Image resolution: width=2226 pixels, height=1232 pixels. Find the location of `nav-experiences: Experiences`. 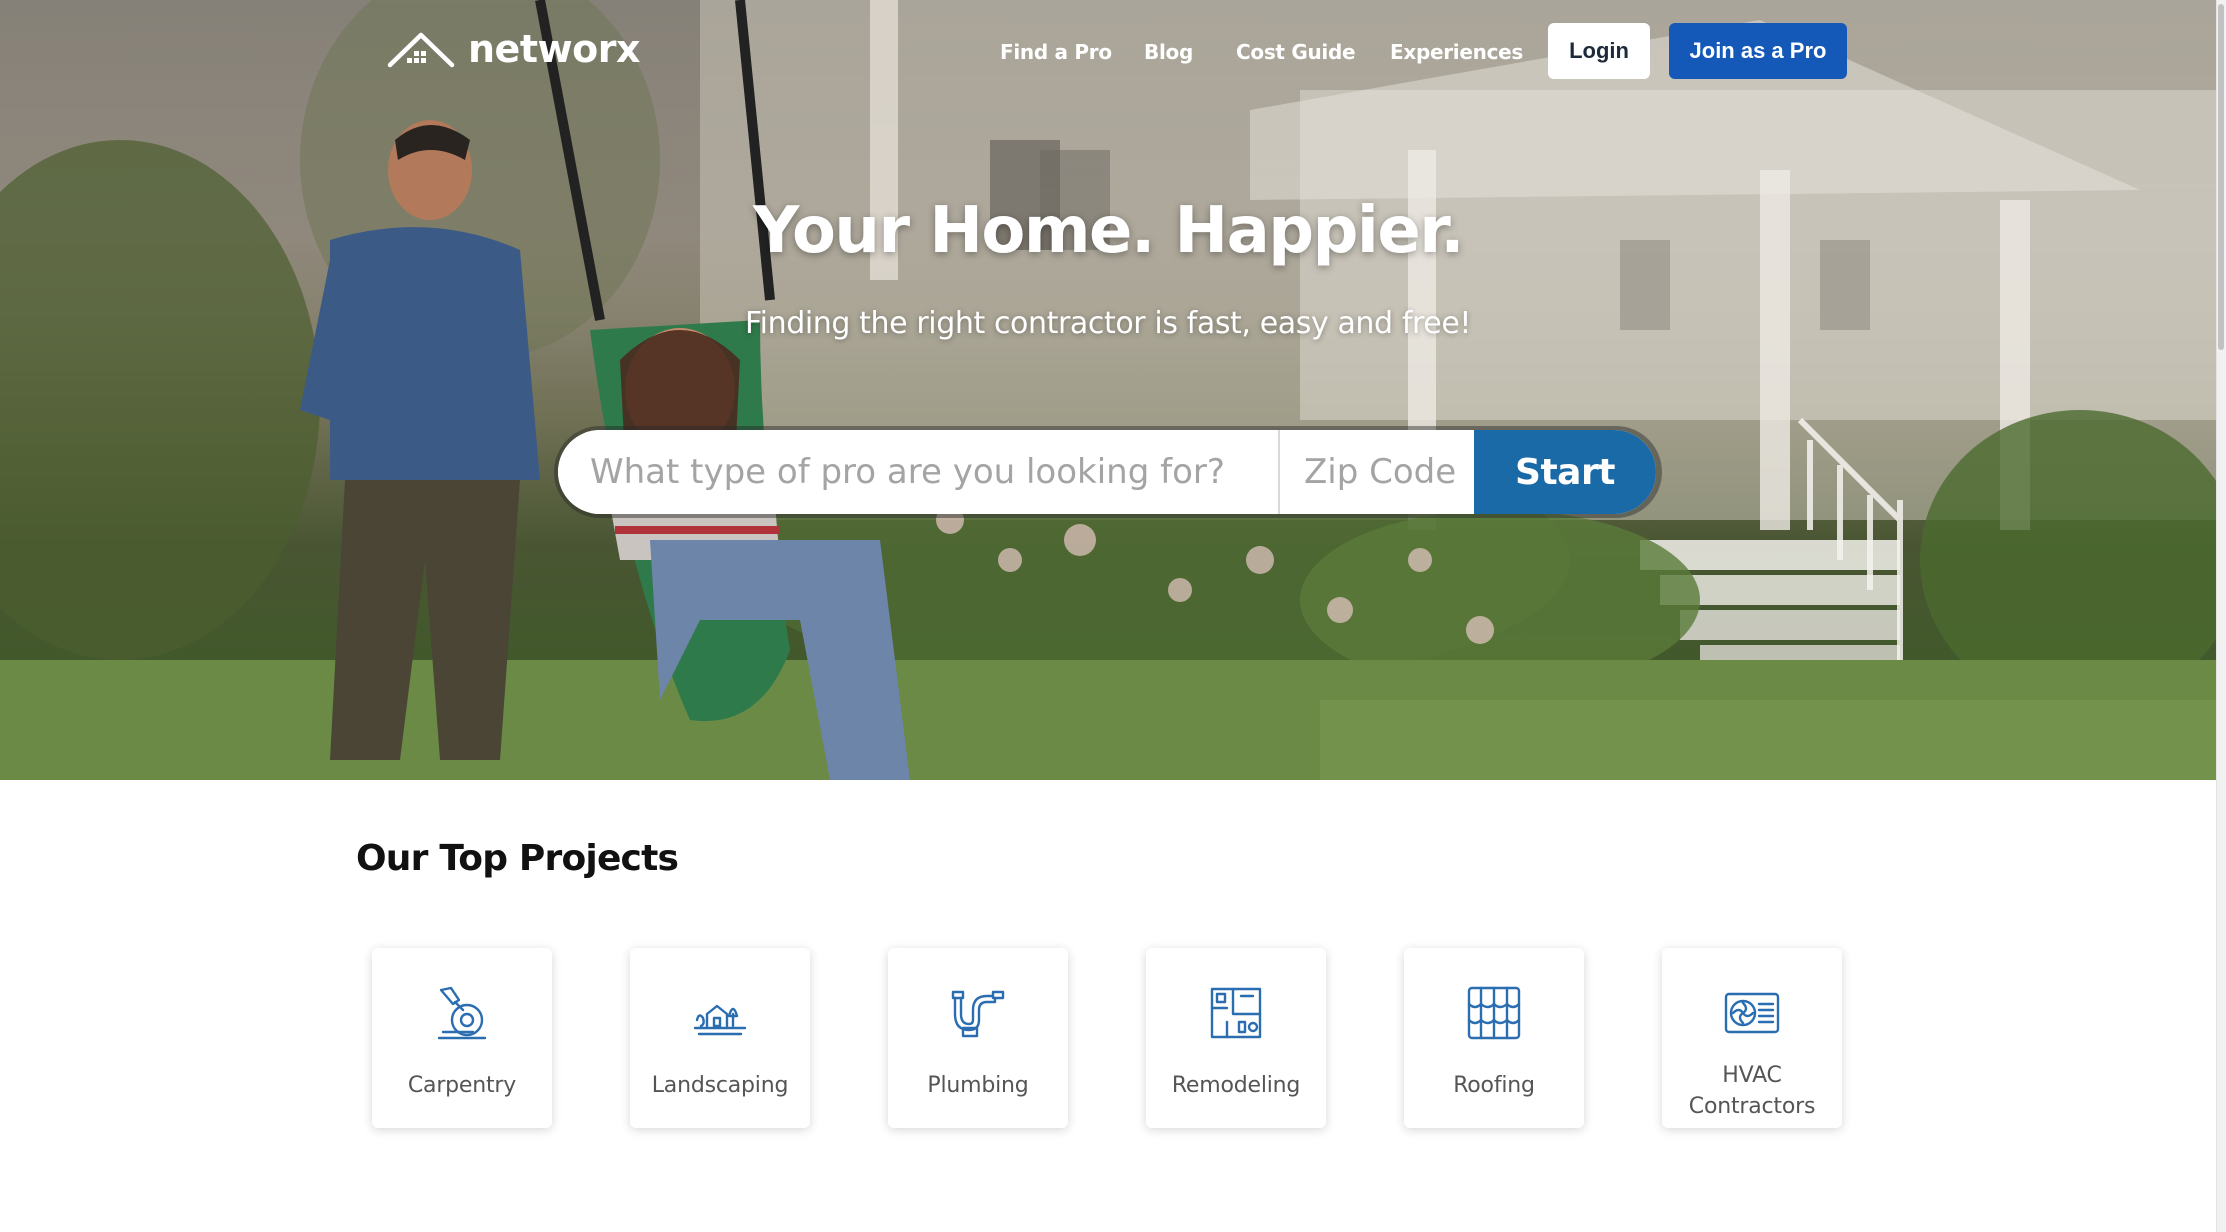

nav-experiences: Experiences is located at coordinates (1456, 52).